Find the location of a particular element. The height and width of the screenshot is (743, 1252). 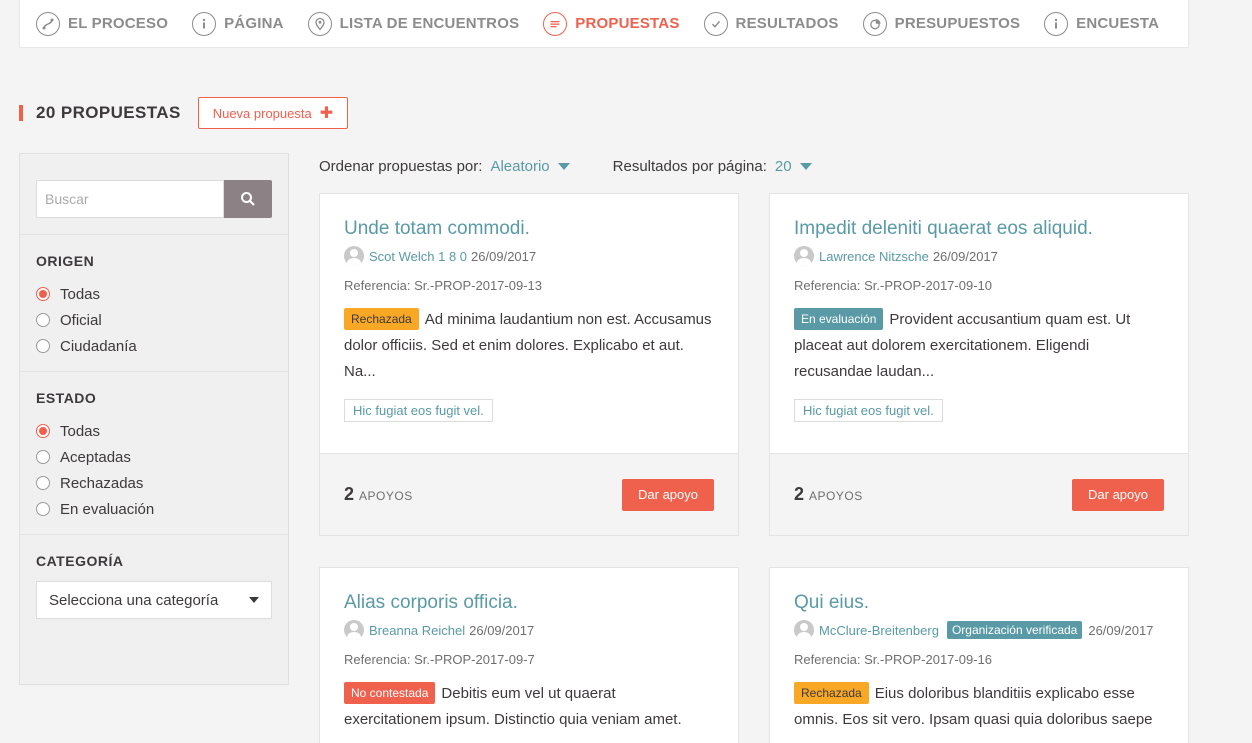

nav-label: RESULTADOS is located at coordinates (787, 23).